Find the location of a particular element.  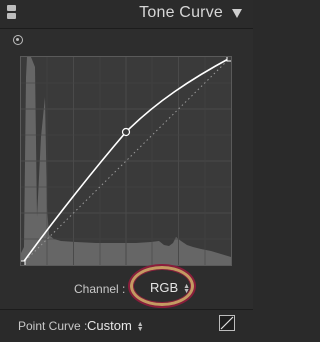

panel-header: Tone Curve is located at coordinates (126, 14).